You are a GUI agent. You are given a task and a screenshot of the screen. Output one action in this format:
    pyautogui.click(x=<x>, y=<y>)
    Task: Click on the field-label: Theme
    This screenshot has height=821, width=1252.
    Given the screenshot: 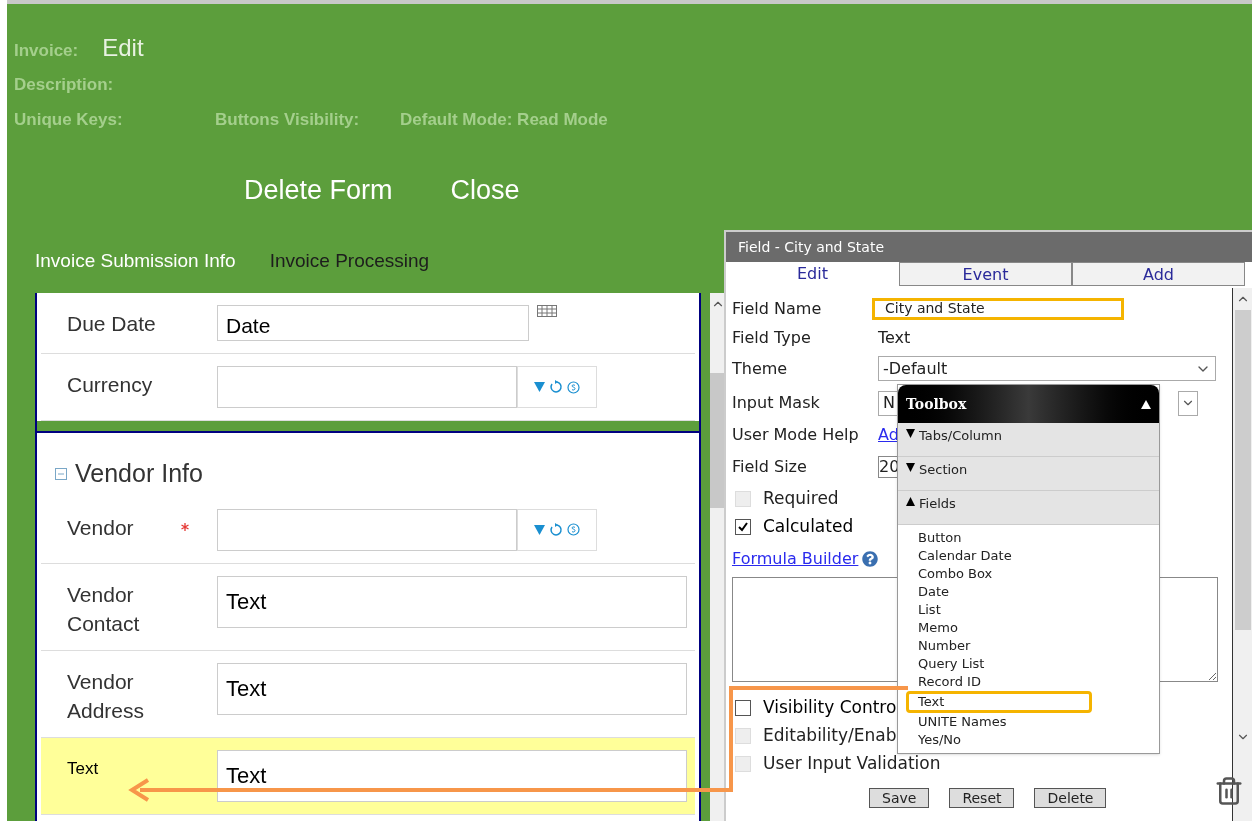 What is the action you would take?
    pyautogui.click(x=760, y=368)
    